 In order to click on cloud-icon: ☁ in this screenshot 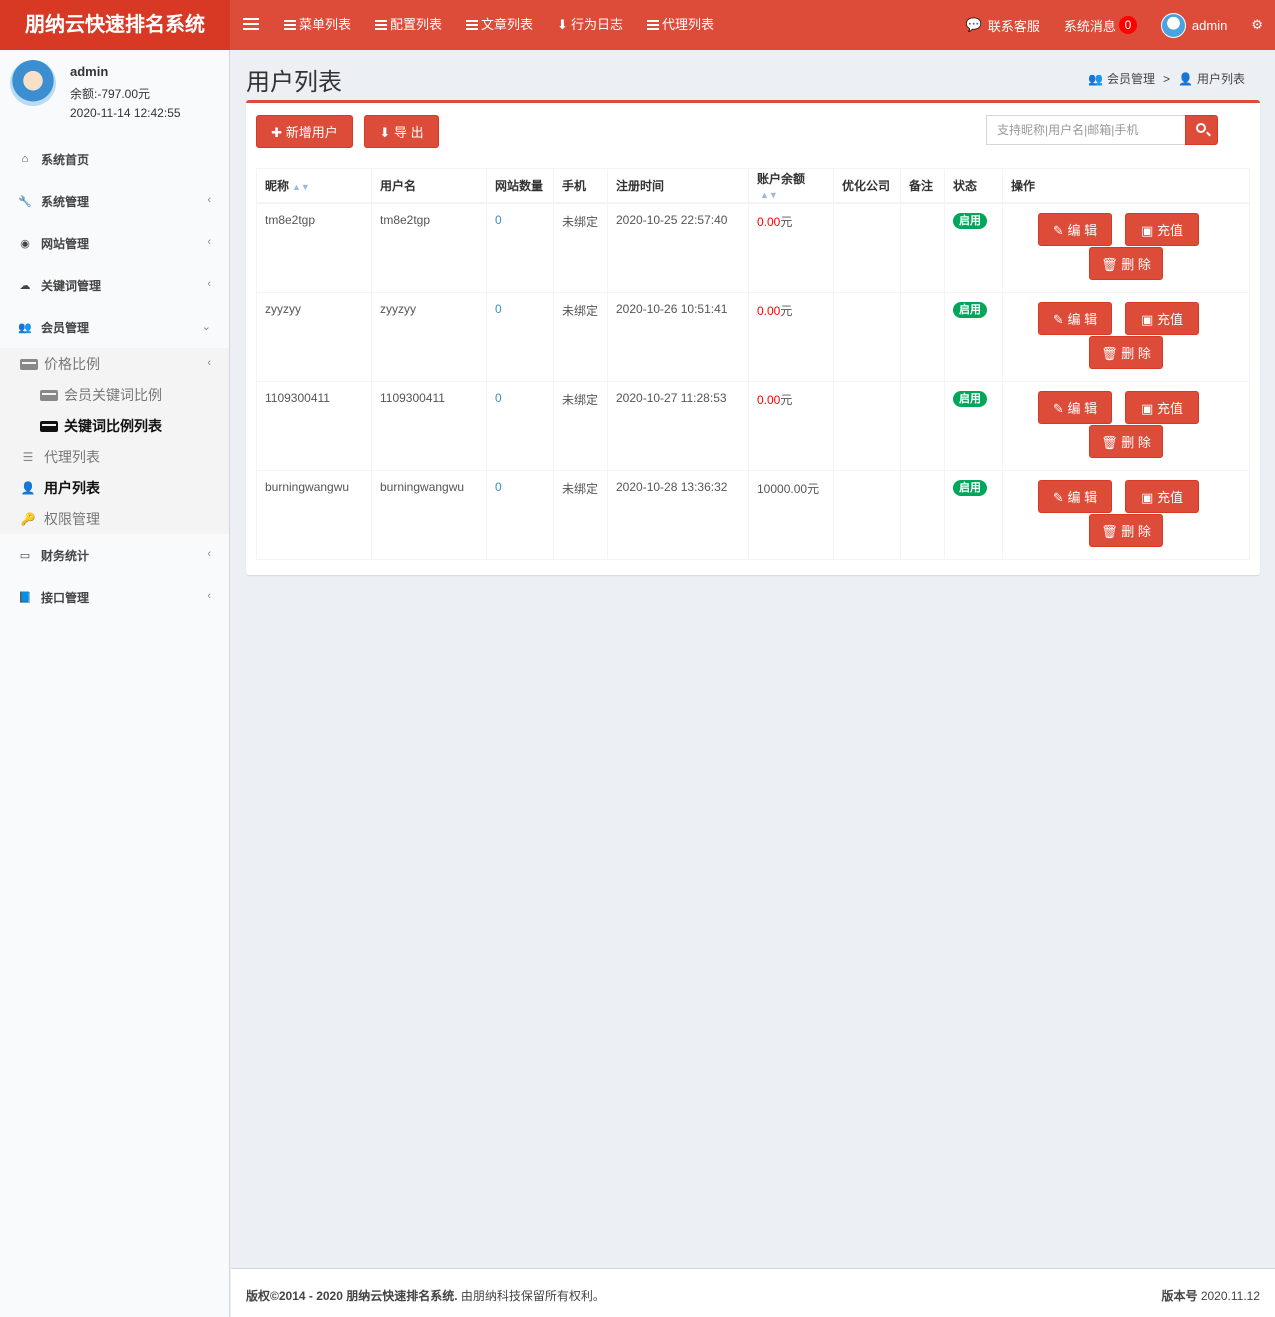, I will do `click(25, 285)`.